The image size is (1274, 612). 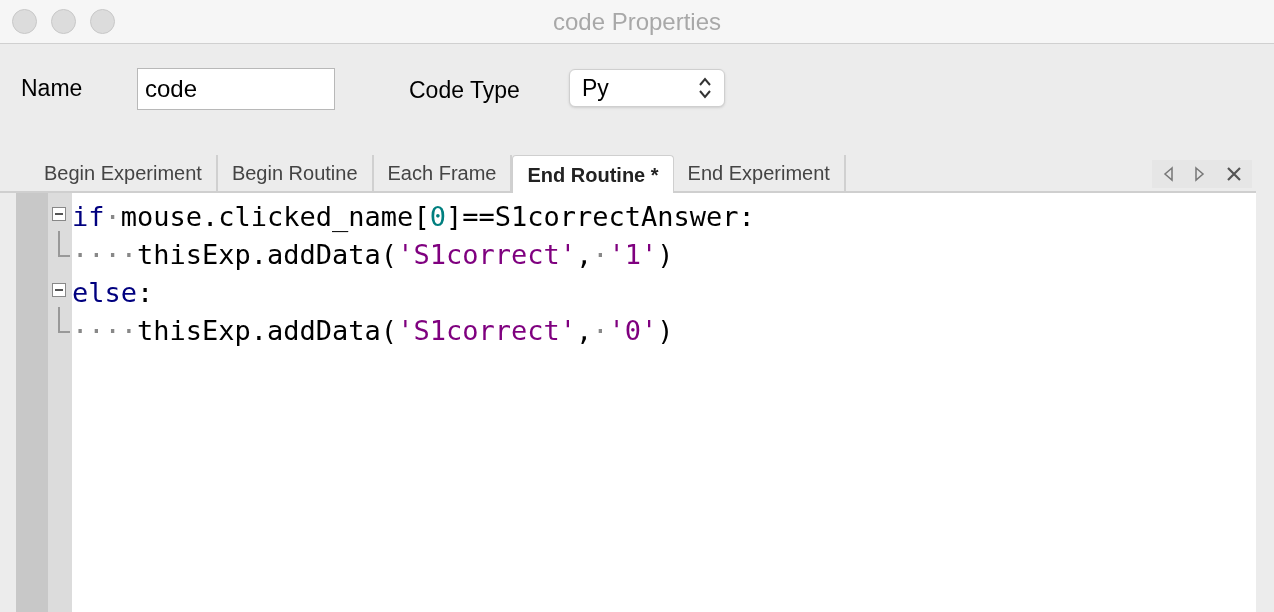 What do you see at coordinates (373, 330) in the screenshot?
I see `code-line: ····thisExp.addData('S1correct',·'0')` at bounding box center [373, 330].